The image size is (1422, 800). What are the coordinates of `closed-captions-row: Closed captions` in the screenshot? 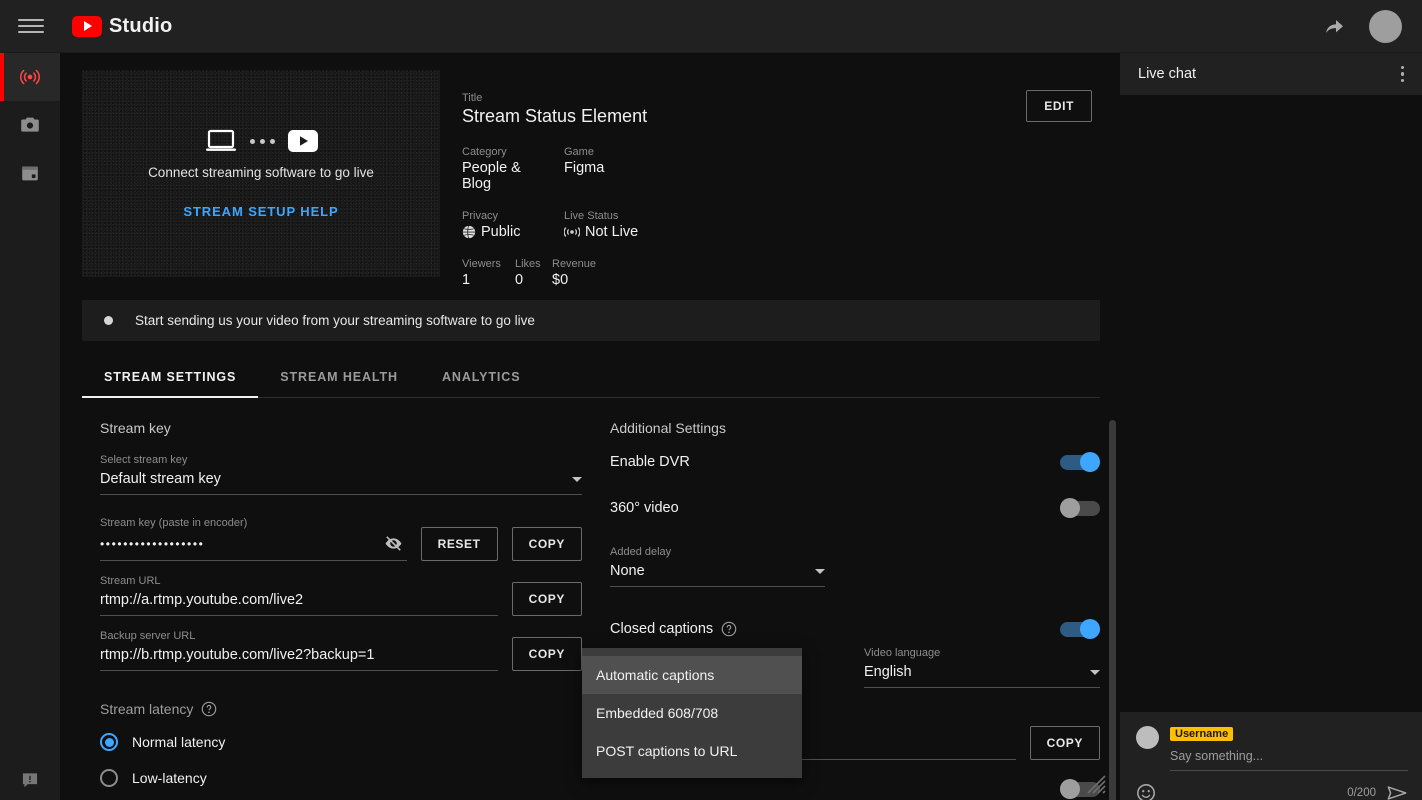 It's located at (855, 628).